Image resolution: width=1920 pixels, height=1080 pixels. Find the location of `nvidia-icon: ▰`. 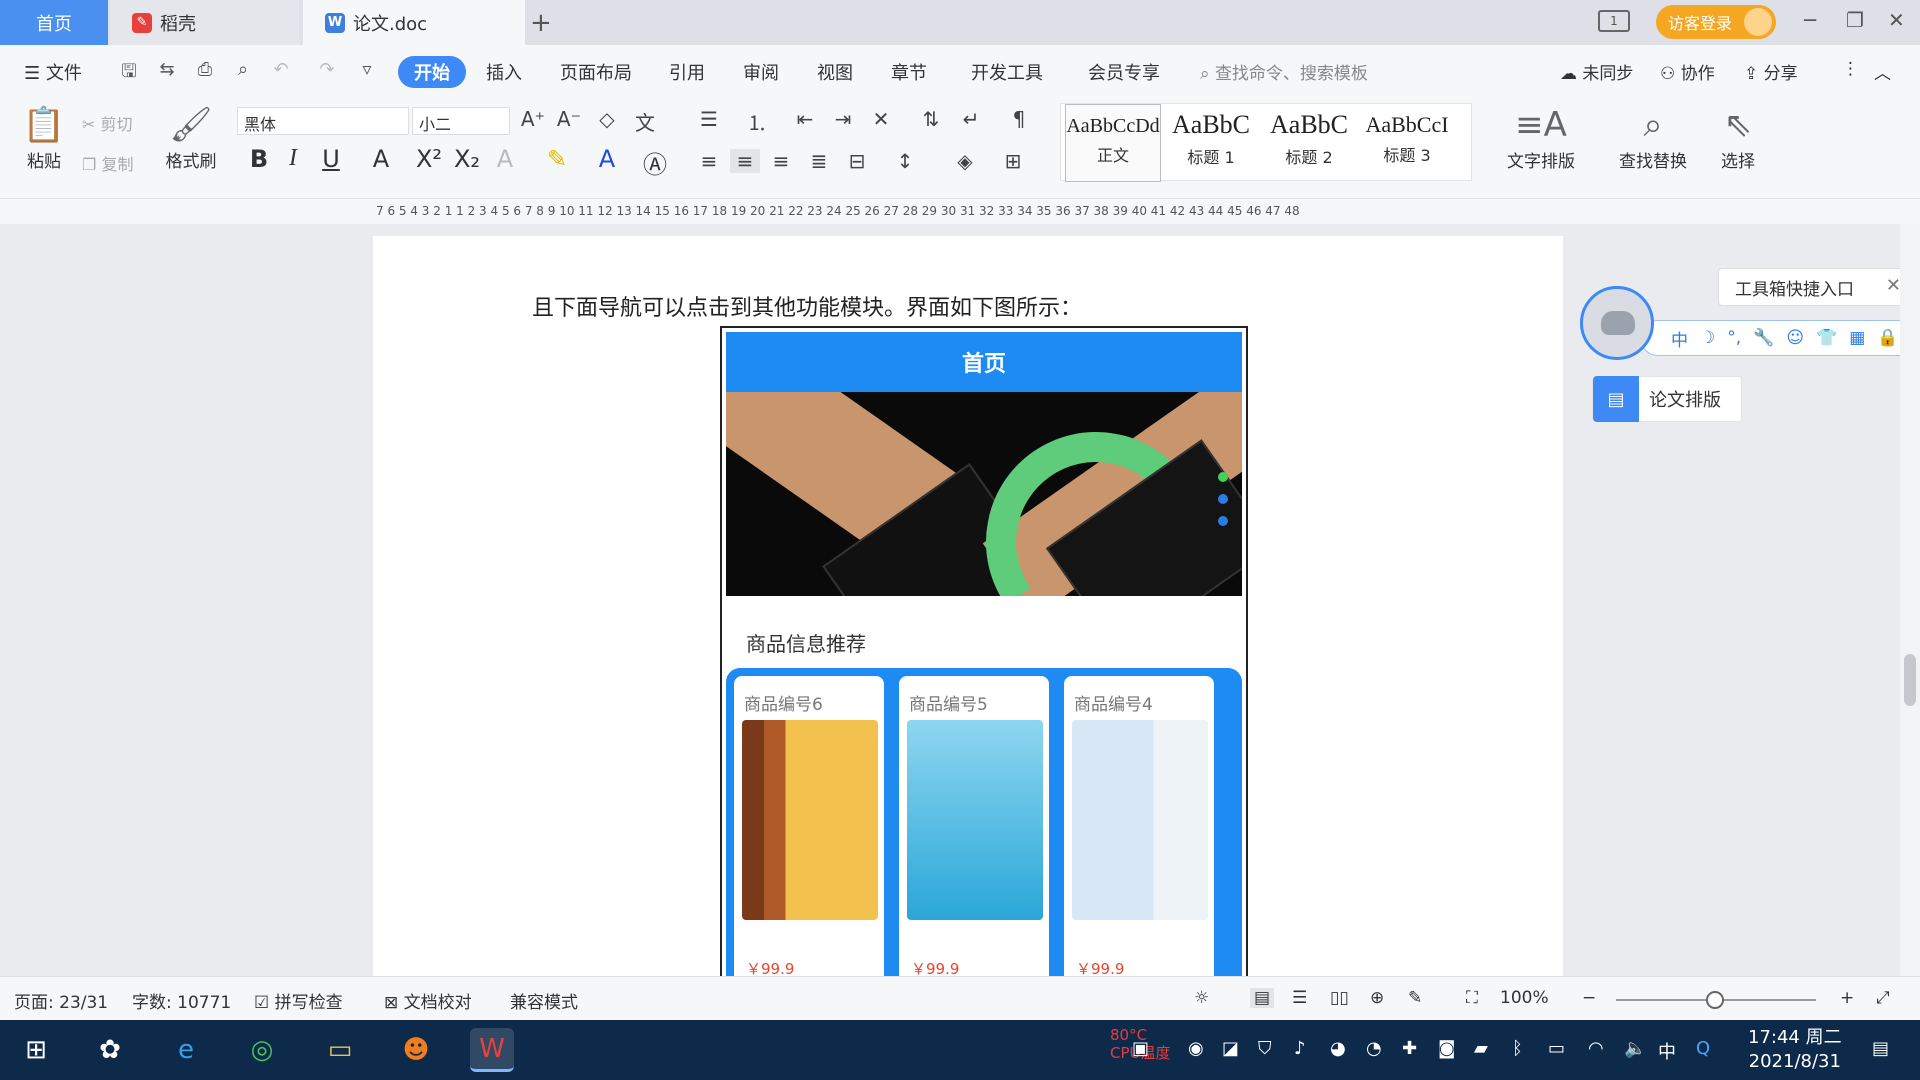

nvidia-icon: ▰ is located at coordinates (1481, 1048).